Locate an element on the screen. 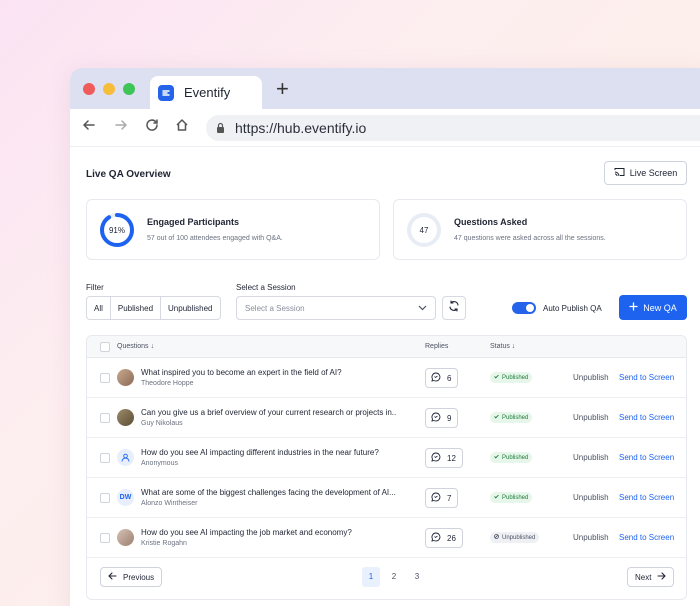 Image resolution: width=700 pixels, height=606 pixels. questions-ring: 47 is located at coordinates (424, 229).